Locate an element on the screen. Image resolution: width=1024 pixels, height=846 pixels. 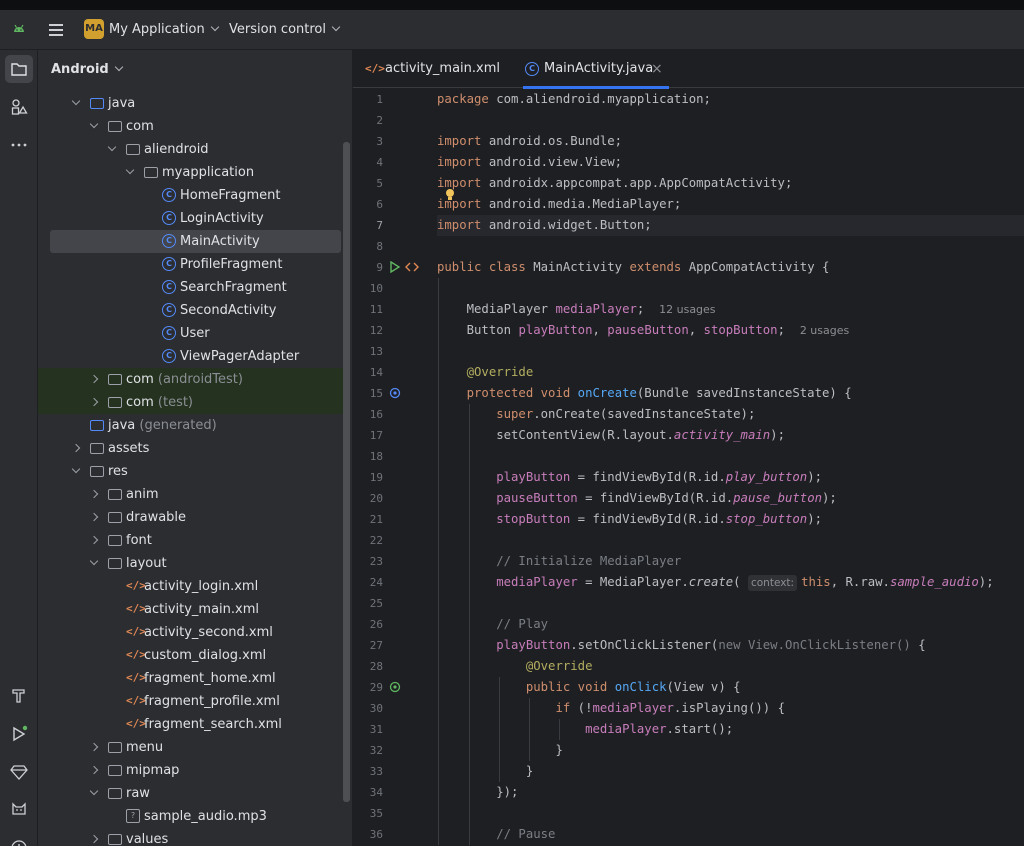
code-line: import android.view.View; is located at coordinates (529, 162).